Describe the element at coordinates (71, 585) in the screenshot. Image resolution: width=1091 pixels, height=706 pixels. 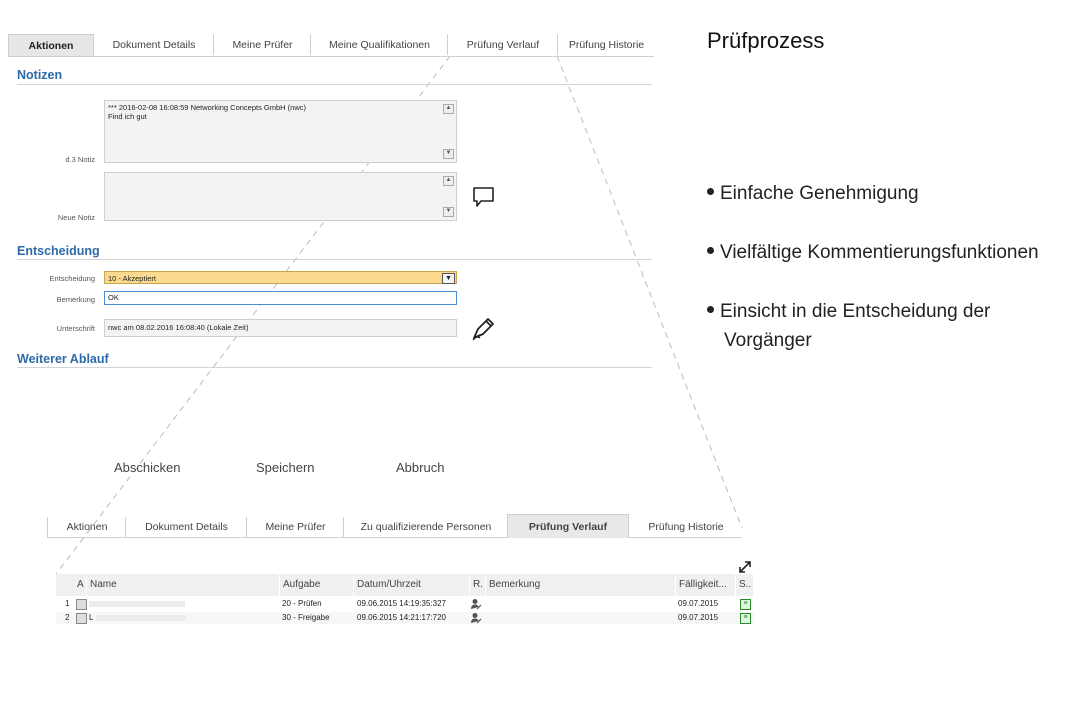
I see `col-header-a: A` at that location.